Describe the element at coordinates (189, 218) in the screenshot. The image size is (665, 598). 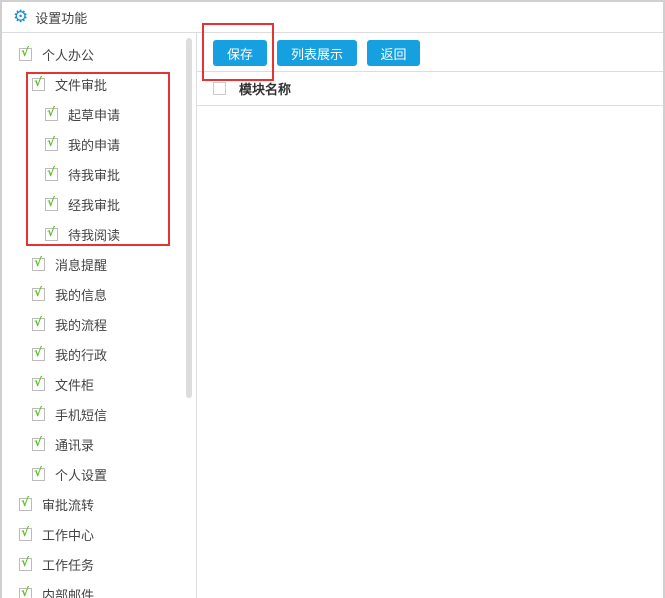
I see `tree-scrollbar` at that location.